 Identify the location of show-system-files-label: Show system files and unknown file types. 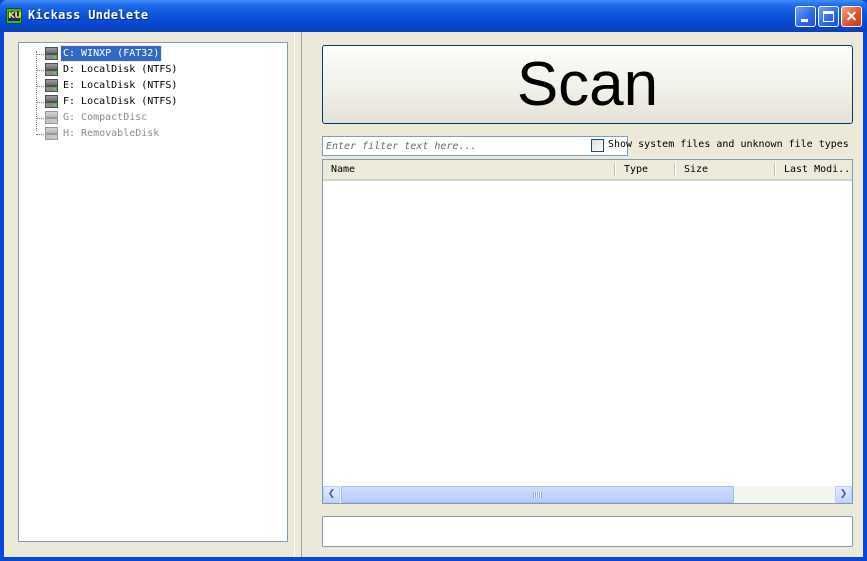
(728, 145).